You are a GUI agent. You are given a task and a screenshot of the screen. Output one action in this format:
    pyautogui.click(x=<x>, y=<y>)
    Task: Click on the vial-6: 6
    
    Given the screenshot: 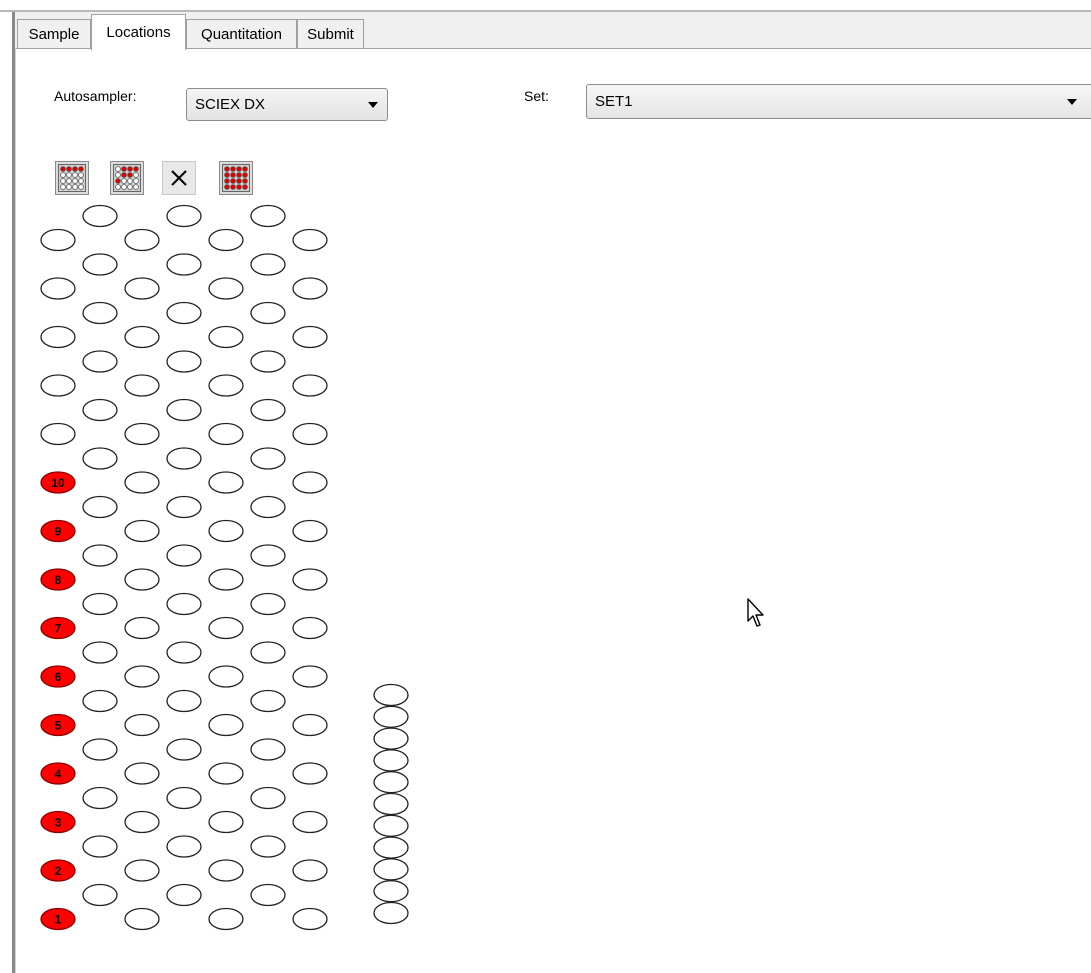 What is the action you would take?
    pyautogui.click(x=58, y=676)
    